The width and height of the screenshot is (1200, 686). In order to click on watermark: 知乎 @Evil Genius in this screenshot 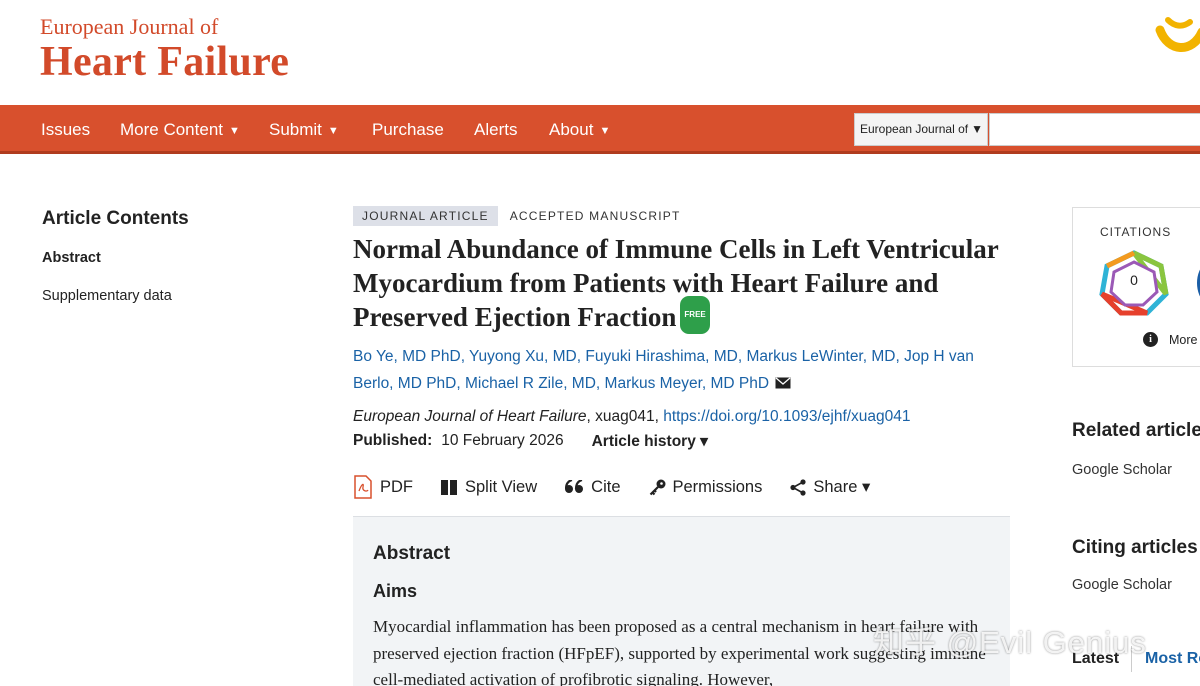, I will do `click(1010, 642)`.